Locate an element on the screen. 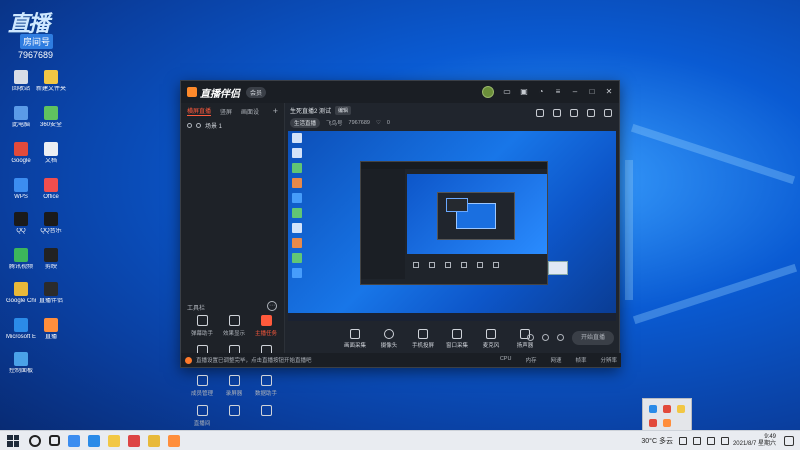 The image size is (800, 450). desktop-icon-label: 剪映 is located at coordinates (50, 267).